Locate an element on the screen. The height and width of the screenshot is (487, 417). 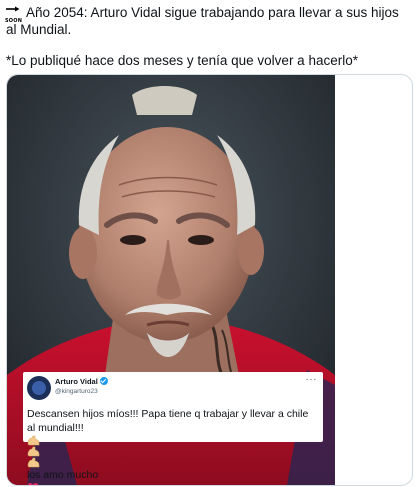
more-options-icon: ··· is located at coordinates (311, 379).